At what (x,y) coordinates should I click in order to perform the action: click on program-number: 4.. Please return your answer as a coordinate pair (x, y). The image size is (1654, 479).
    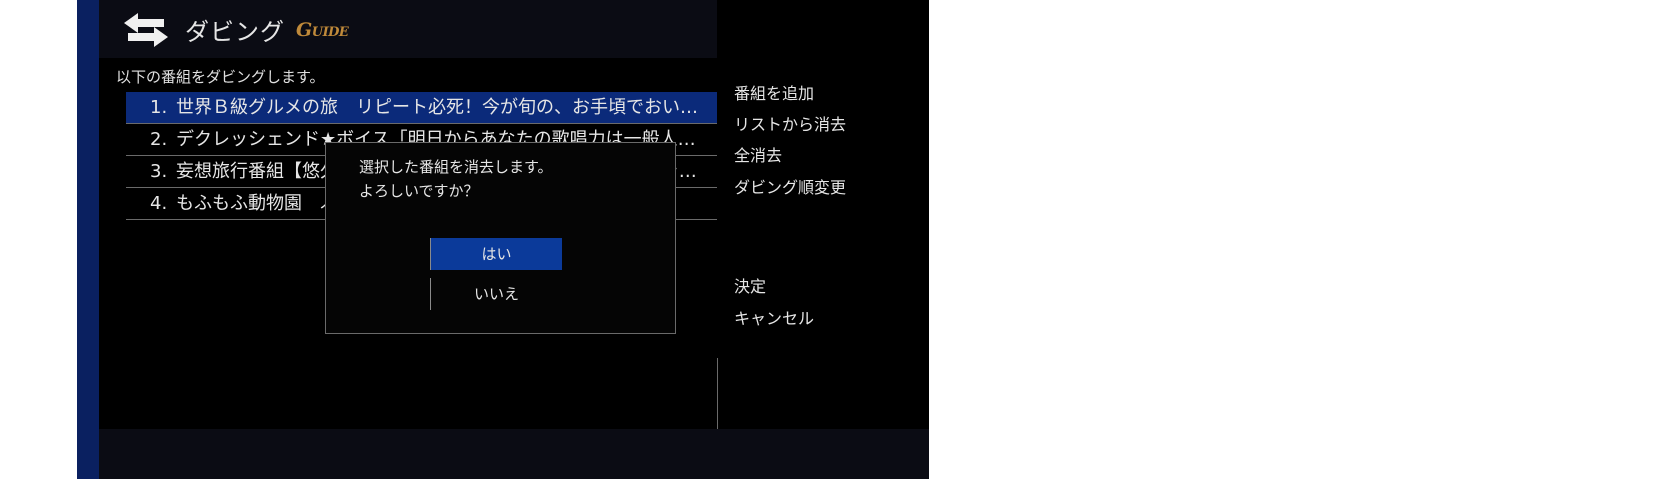
    Looking at the image, I should click on (159, 203).